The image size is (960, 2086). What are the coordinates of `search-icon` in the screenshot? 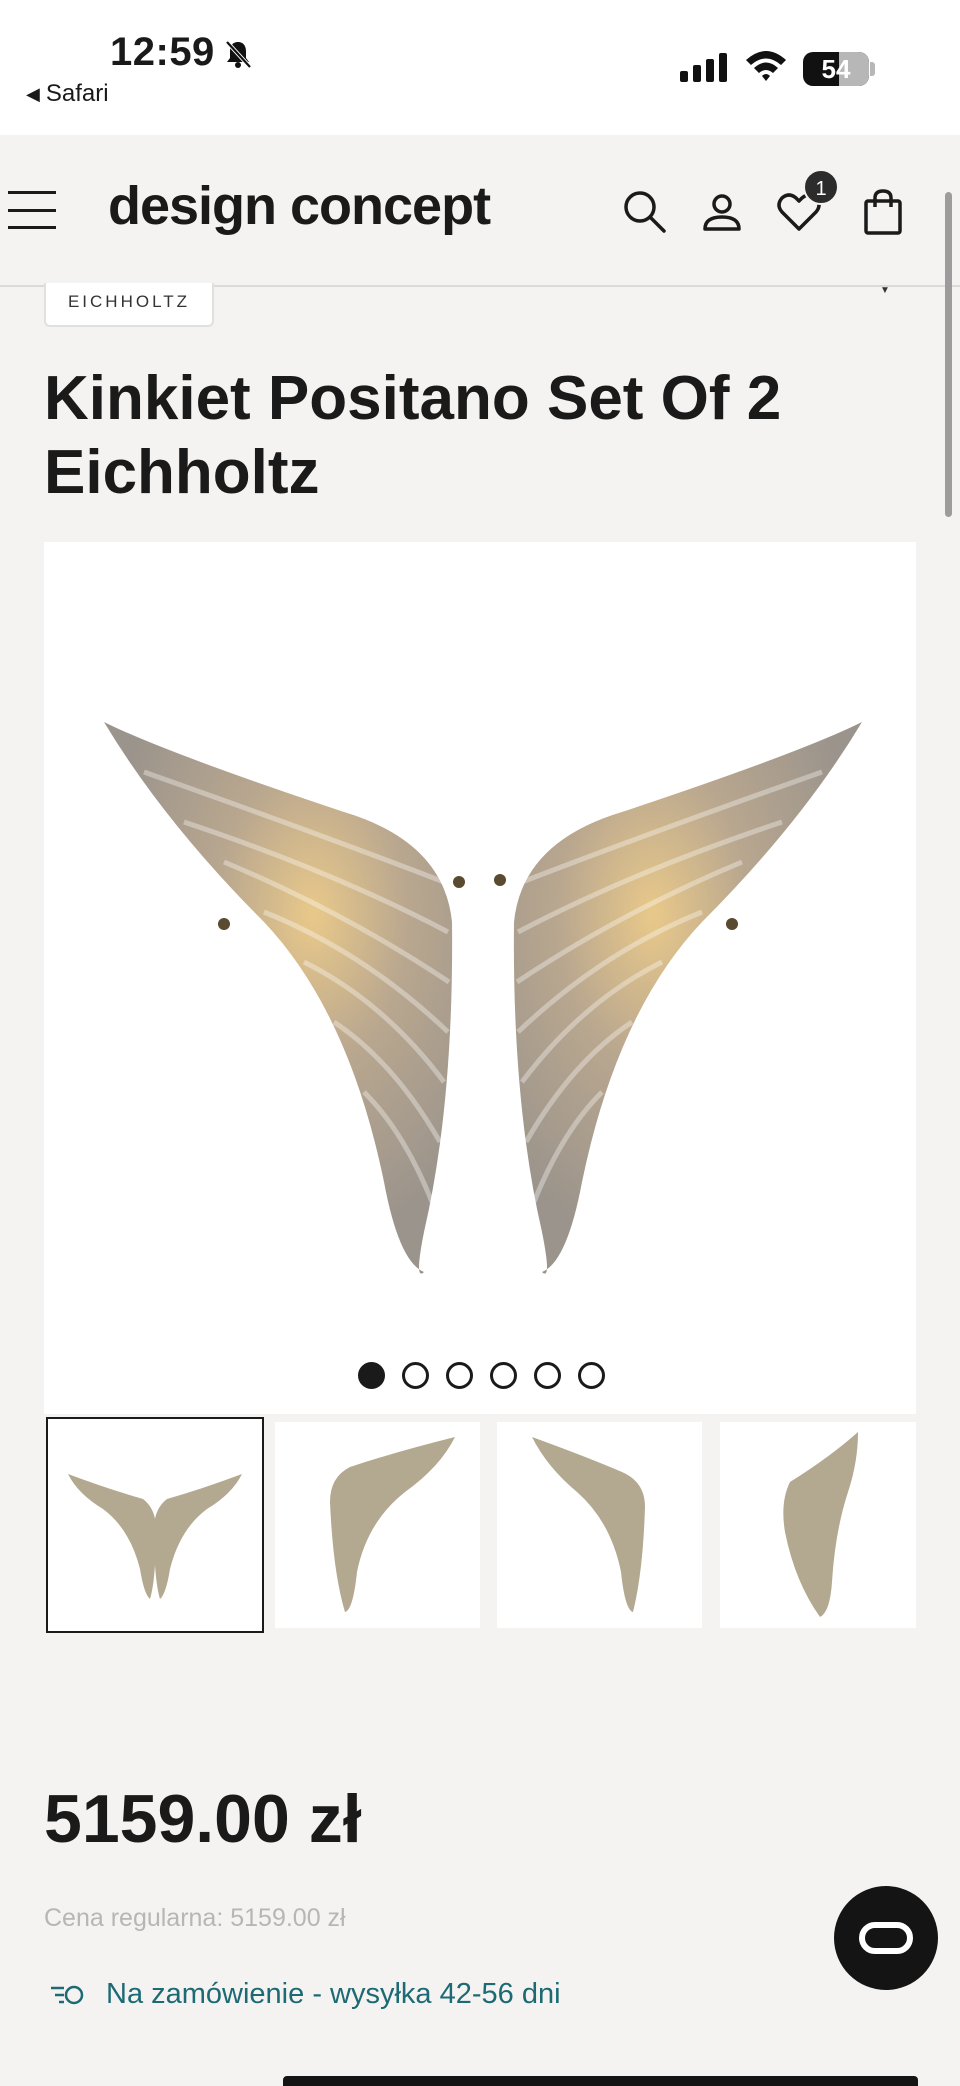 It's located at (645, 212).